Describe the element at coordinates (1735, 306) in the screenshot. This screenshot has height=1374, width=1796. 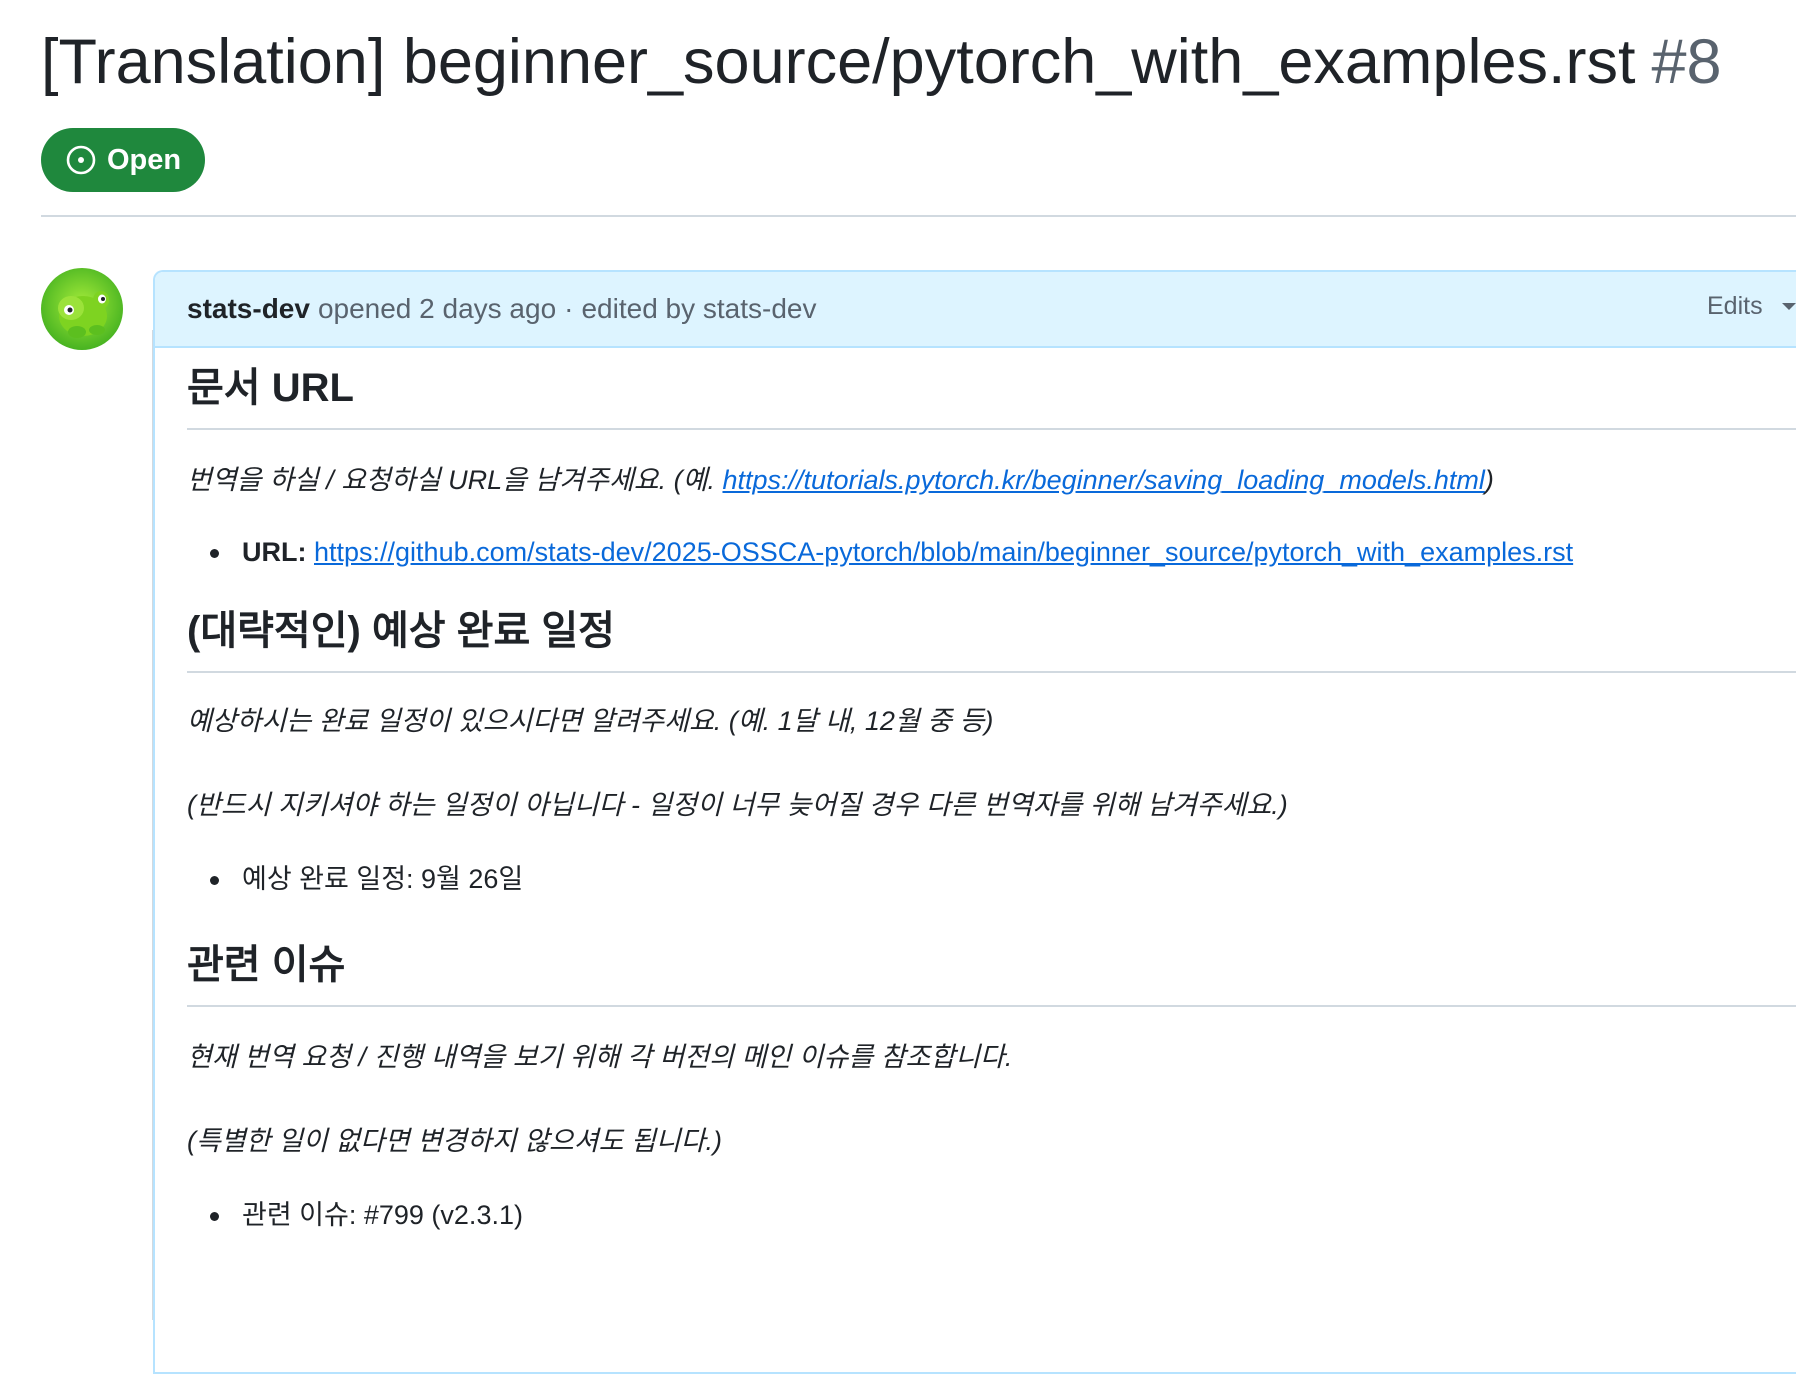
I see `edits-label: Edits` at that location.